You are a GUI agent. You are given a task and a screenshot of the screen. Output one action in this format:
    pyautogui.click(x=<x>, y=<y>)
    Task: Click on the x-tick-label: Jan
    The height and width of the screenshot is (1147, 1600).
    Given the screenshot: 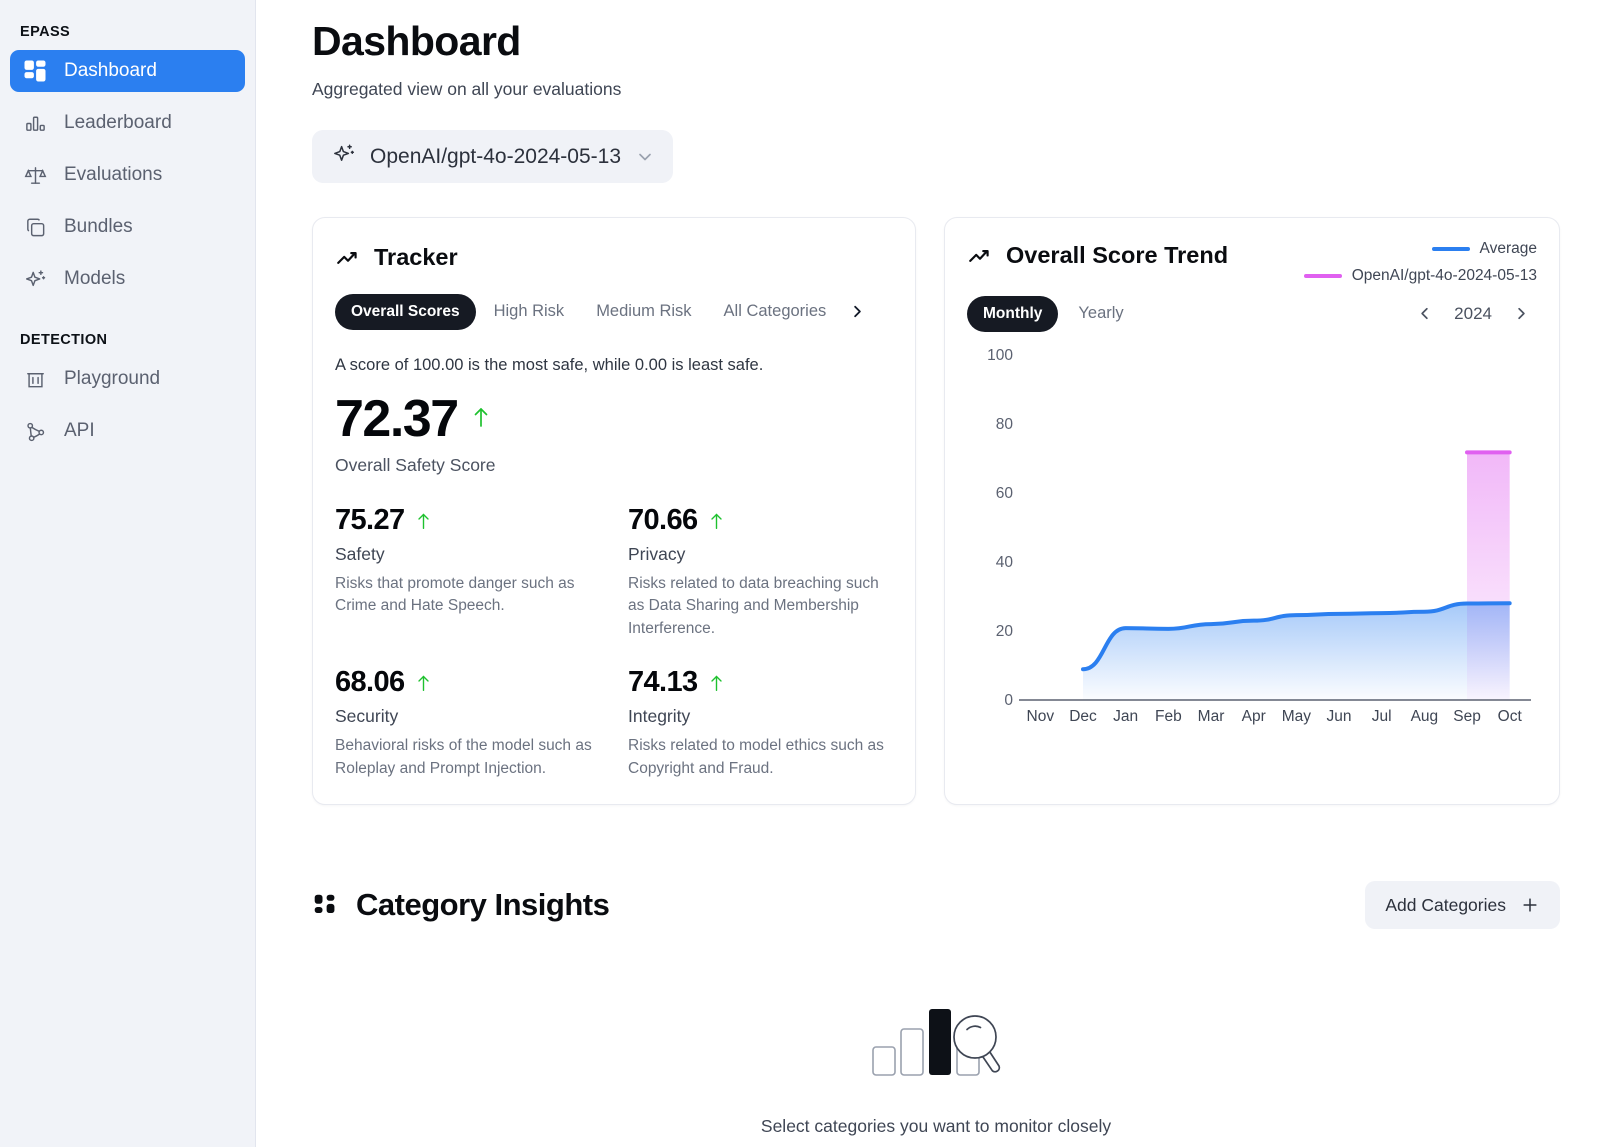 What is the action you would take?
    pyautogui.click(x=1126, y=716)
    